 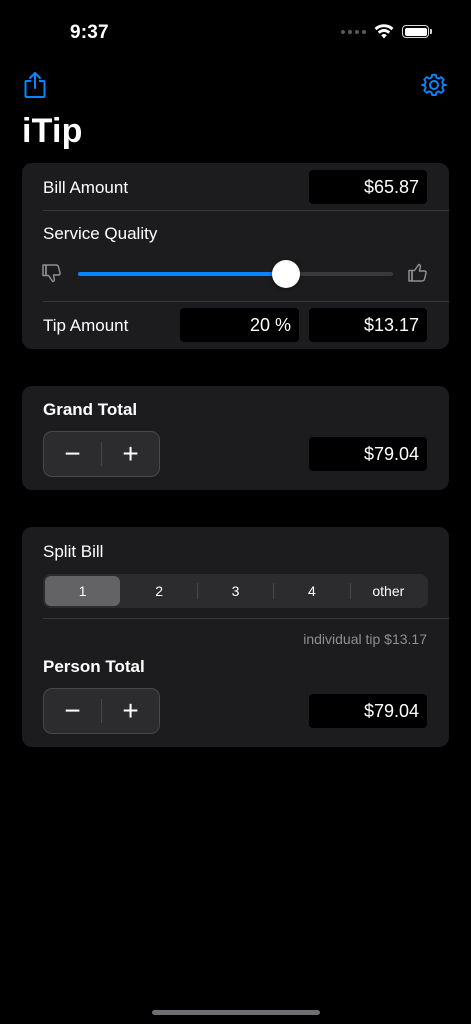 I want to click on person-total-label: Person Total, so click(x=94, y=666).